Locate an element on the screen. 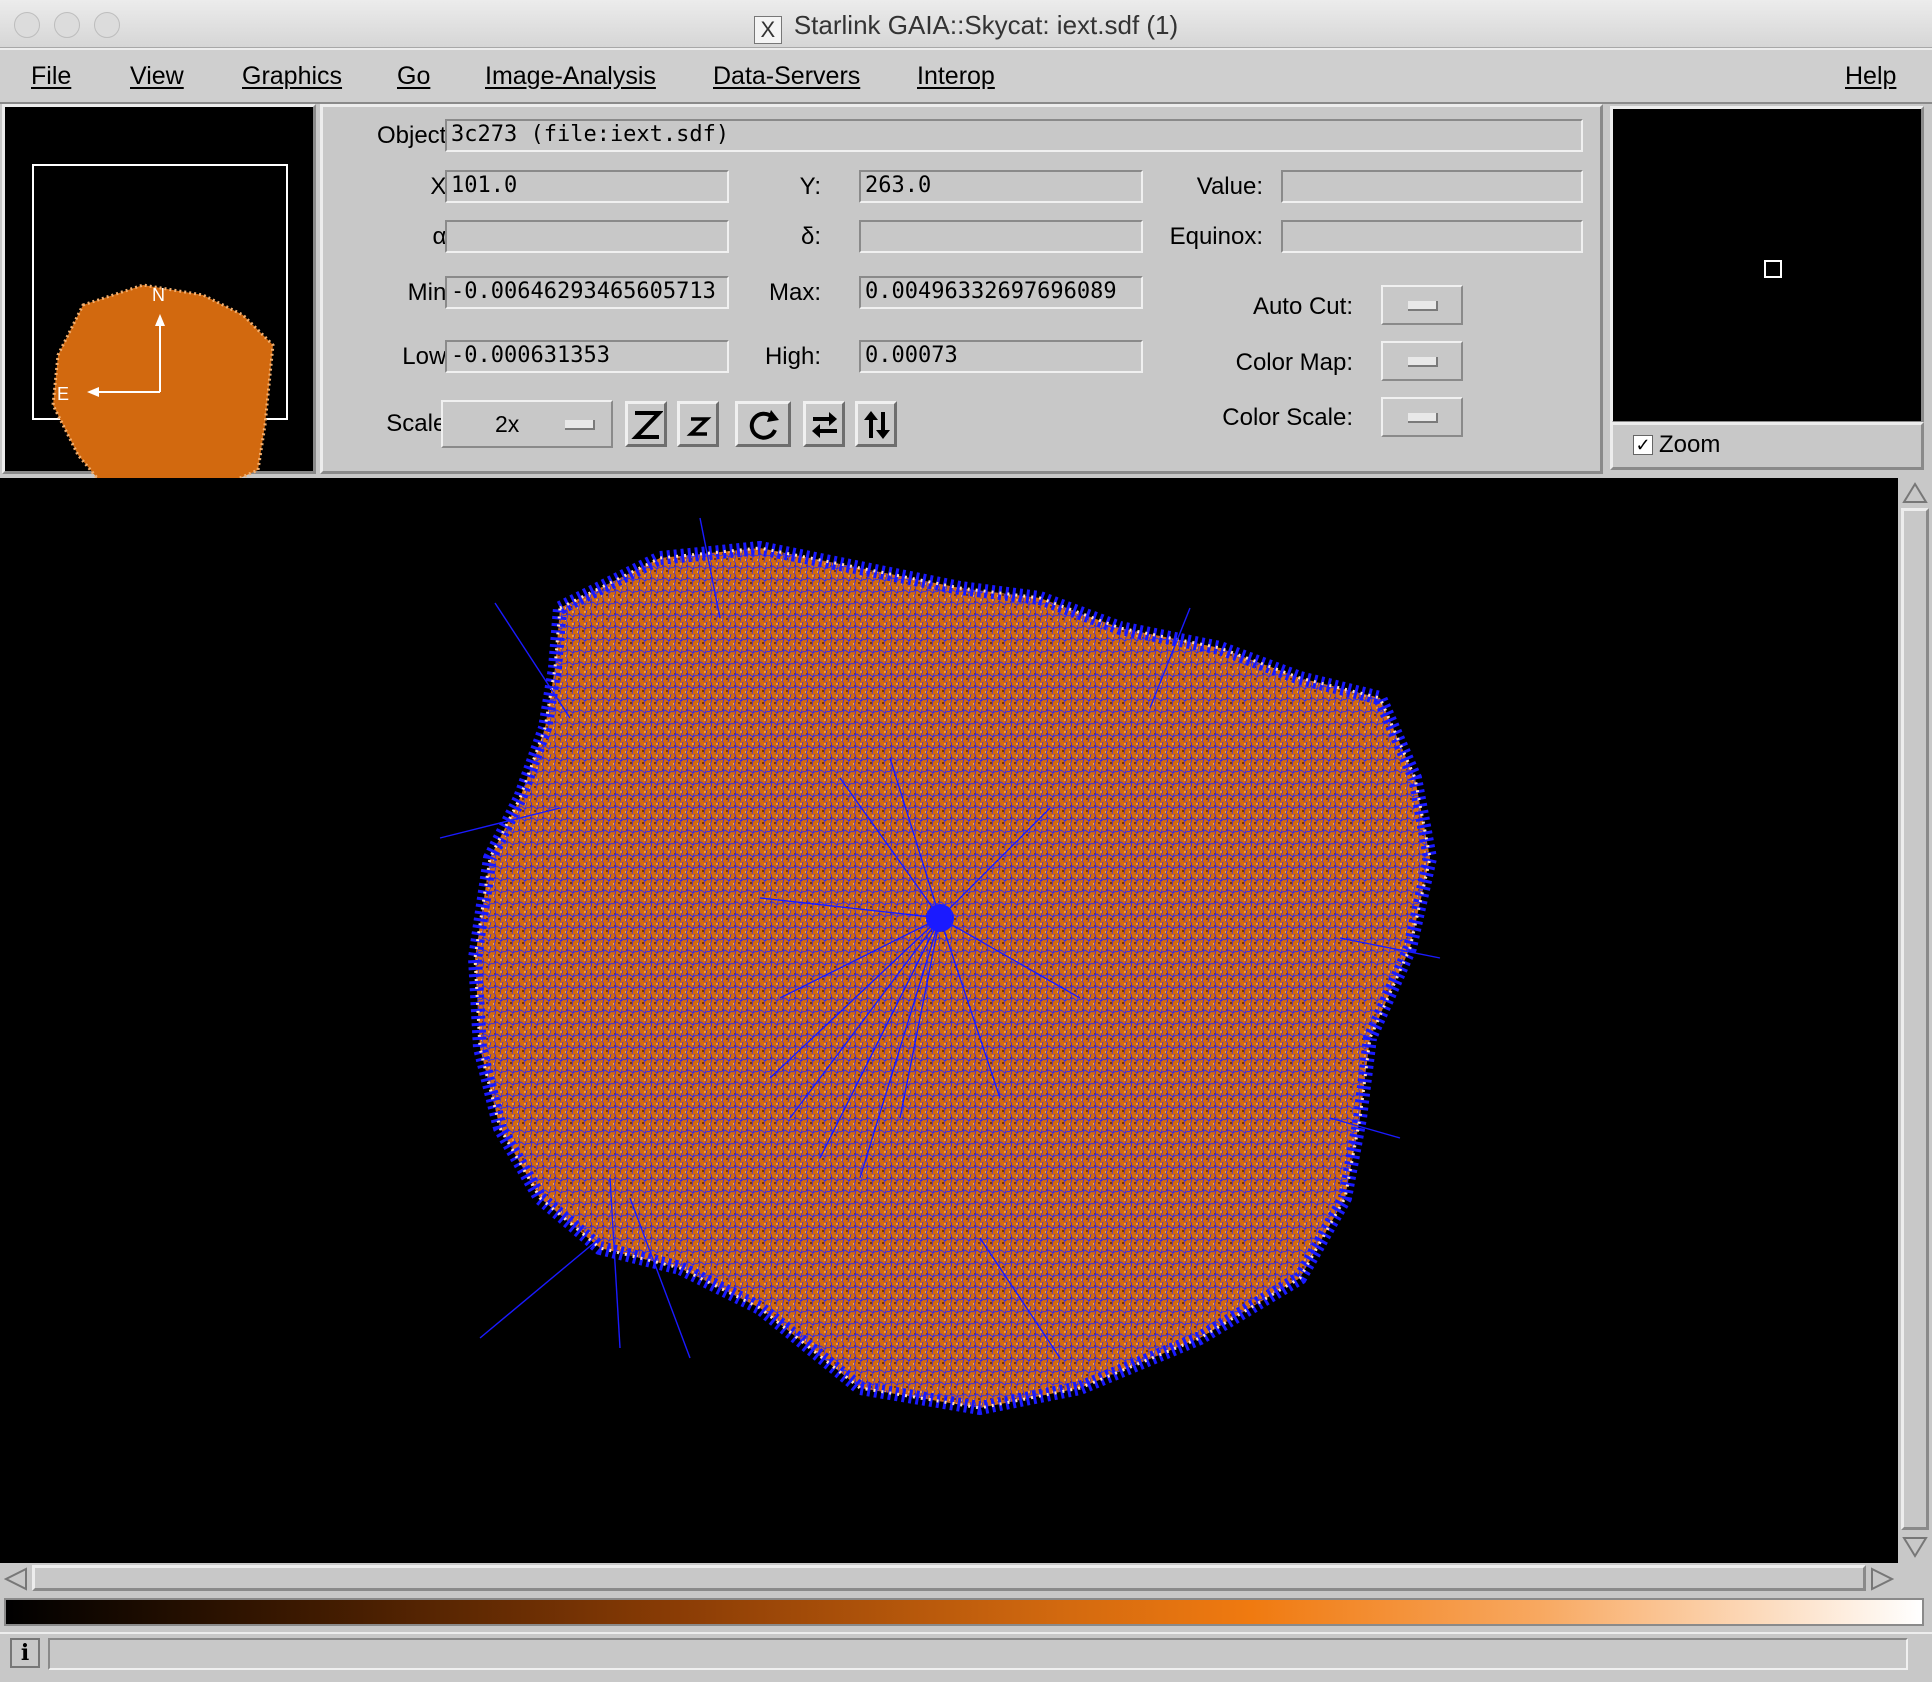  dec-label: δ: is located at coordinates (810, 236).